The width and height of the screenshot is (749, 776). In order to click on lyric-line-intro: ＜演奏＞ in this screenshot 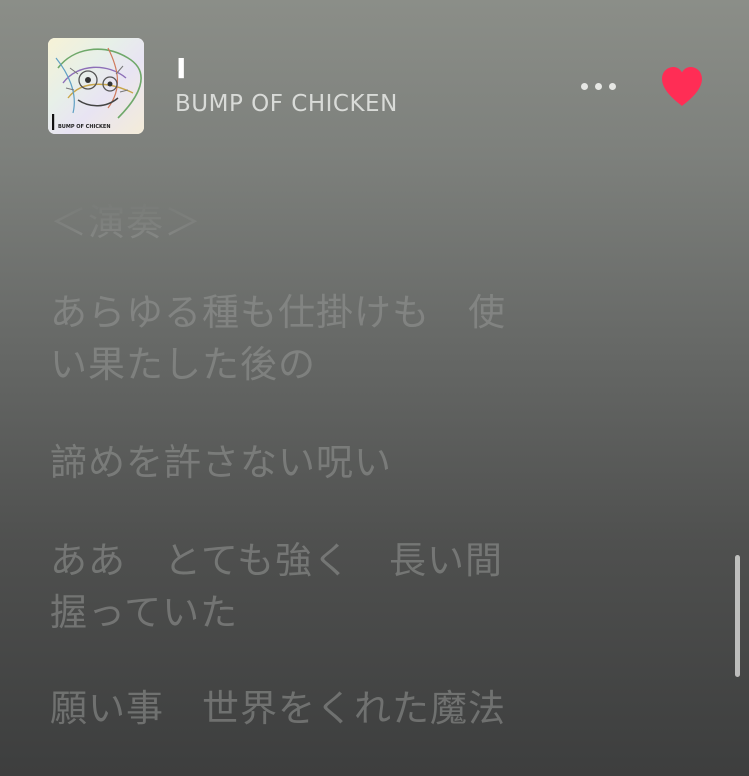, I will do `click(126, 219)`.